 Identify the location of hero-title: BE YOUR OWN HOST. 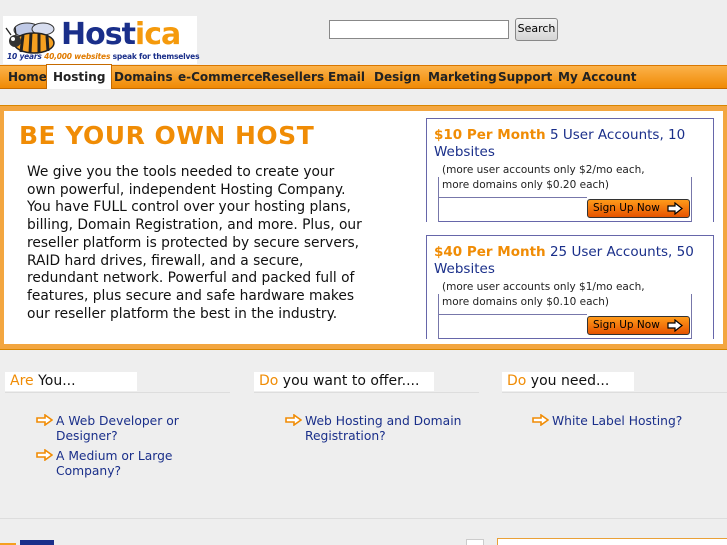
(167, 135).